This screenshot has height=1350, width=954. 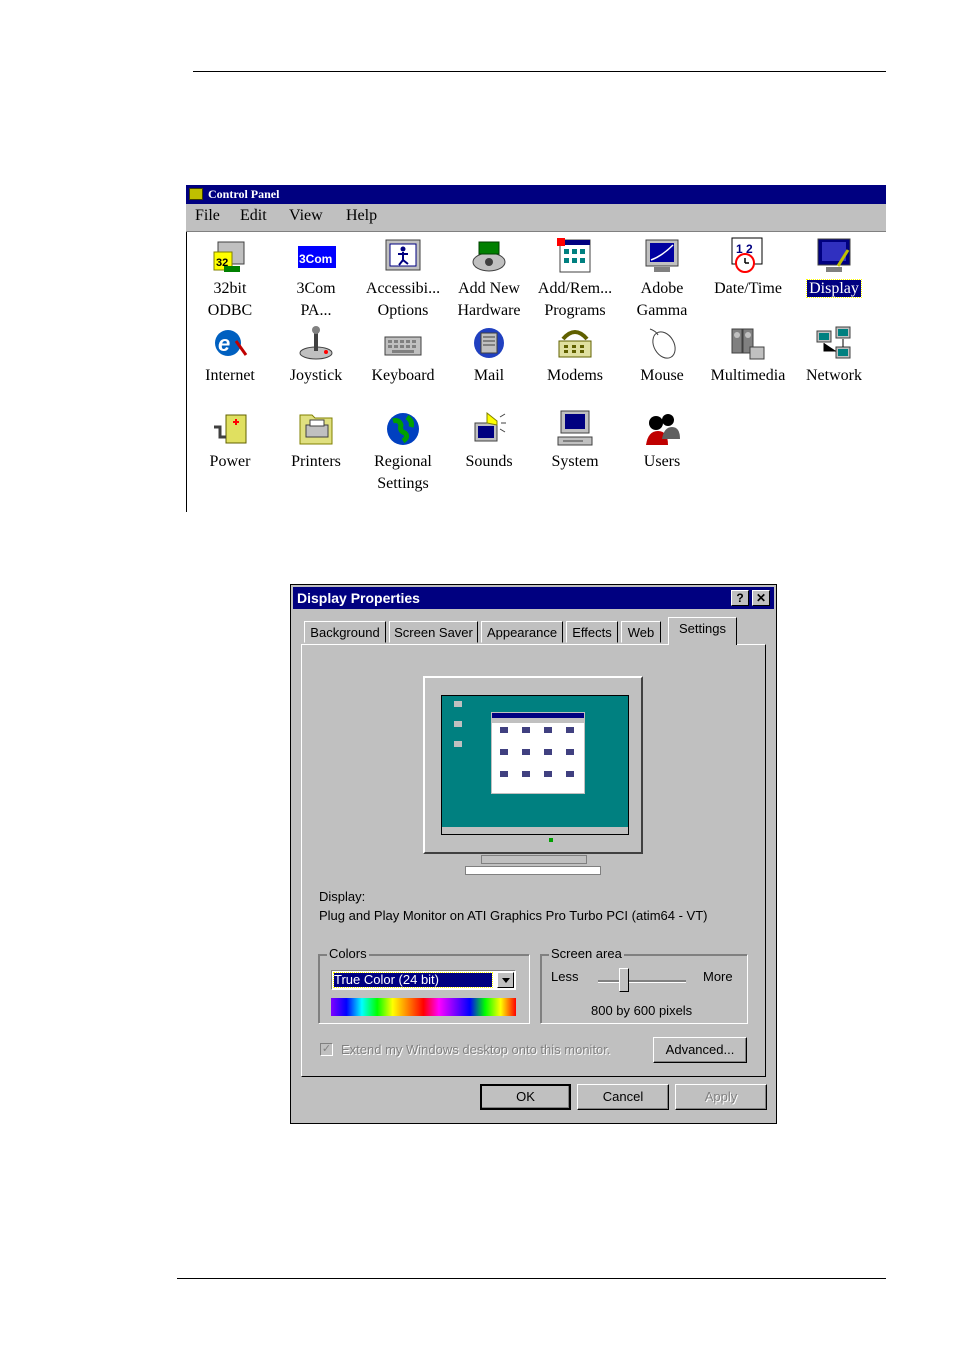 I want to click on close-button: ✕, so click(x=761, y=598).